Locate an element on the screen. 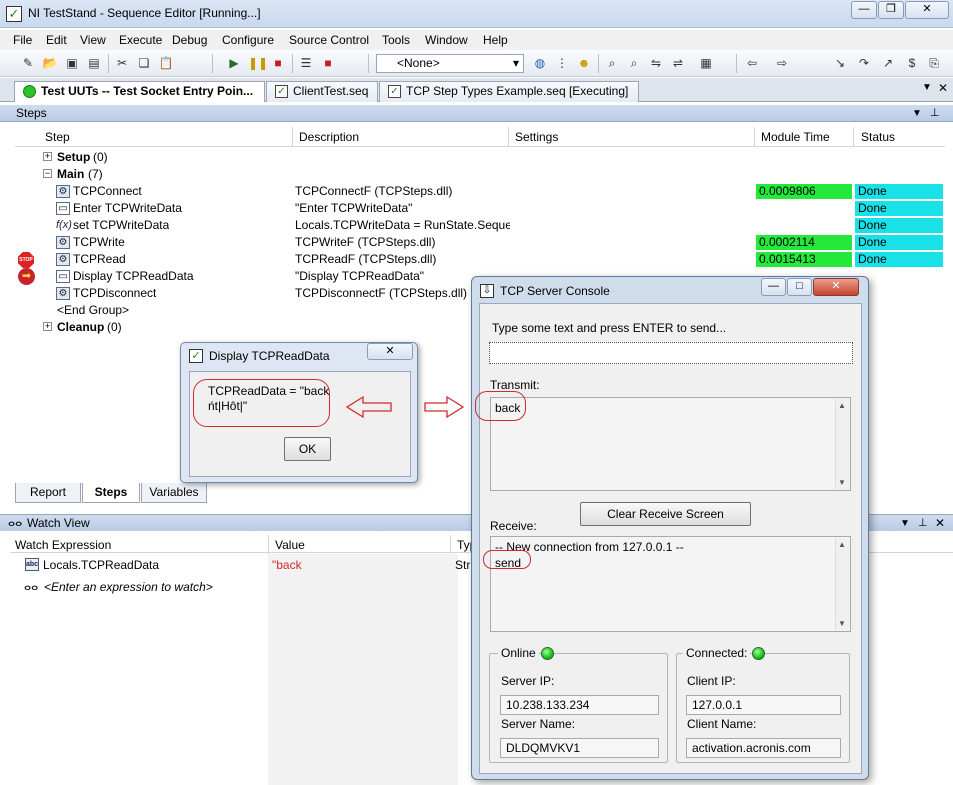  menu-tools: Tools is located at coordinates (396, 40).